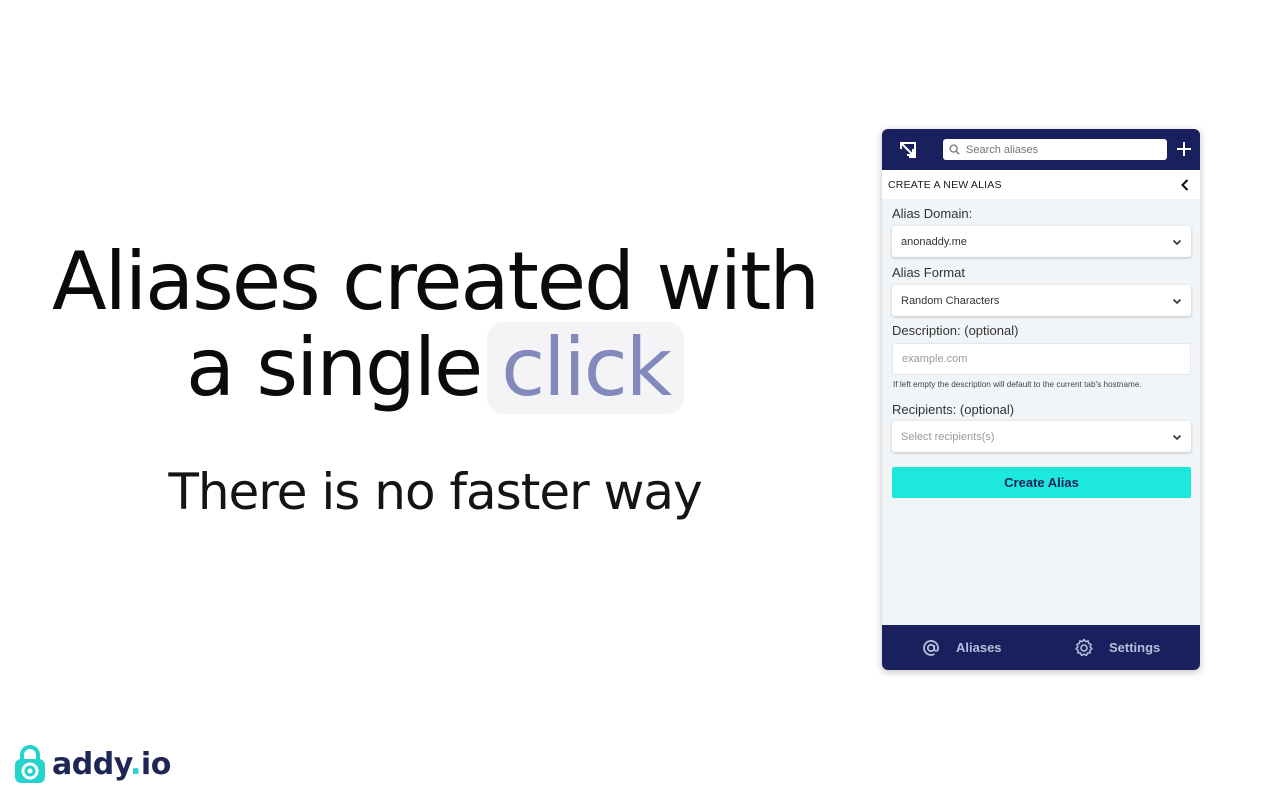  What do you see at coordinates (334, 367) in the screenshot?
I see `hero-headline-prefix: a single` at bounding box center [334, 367].